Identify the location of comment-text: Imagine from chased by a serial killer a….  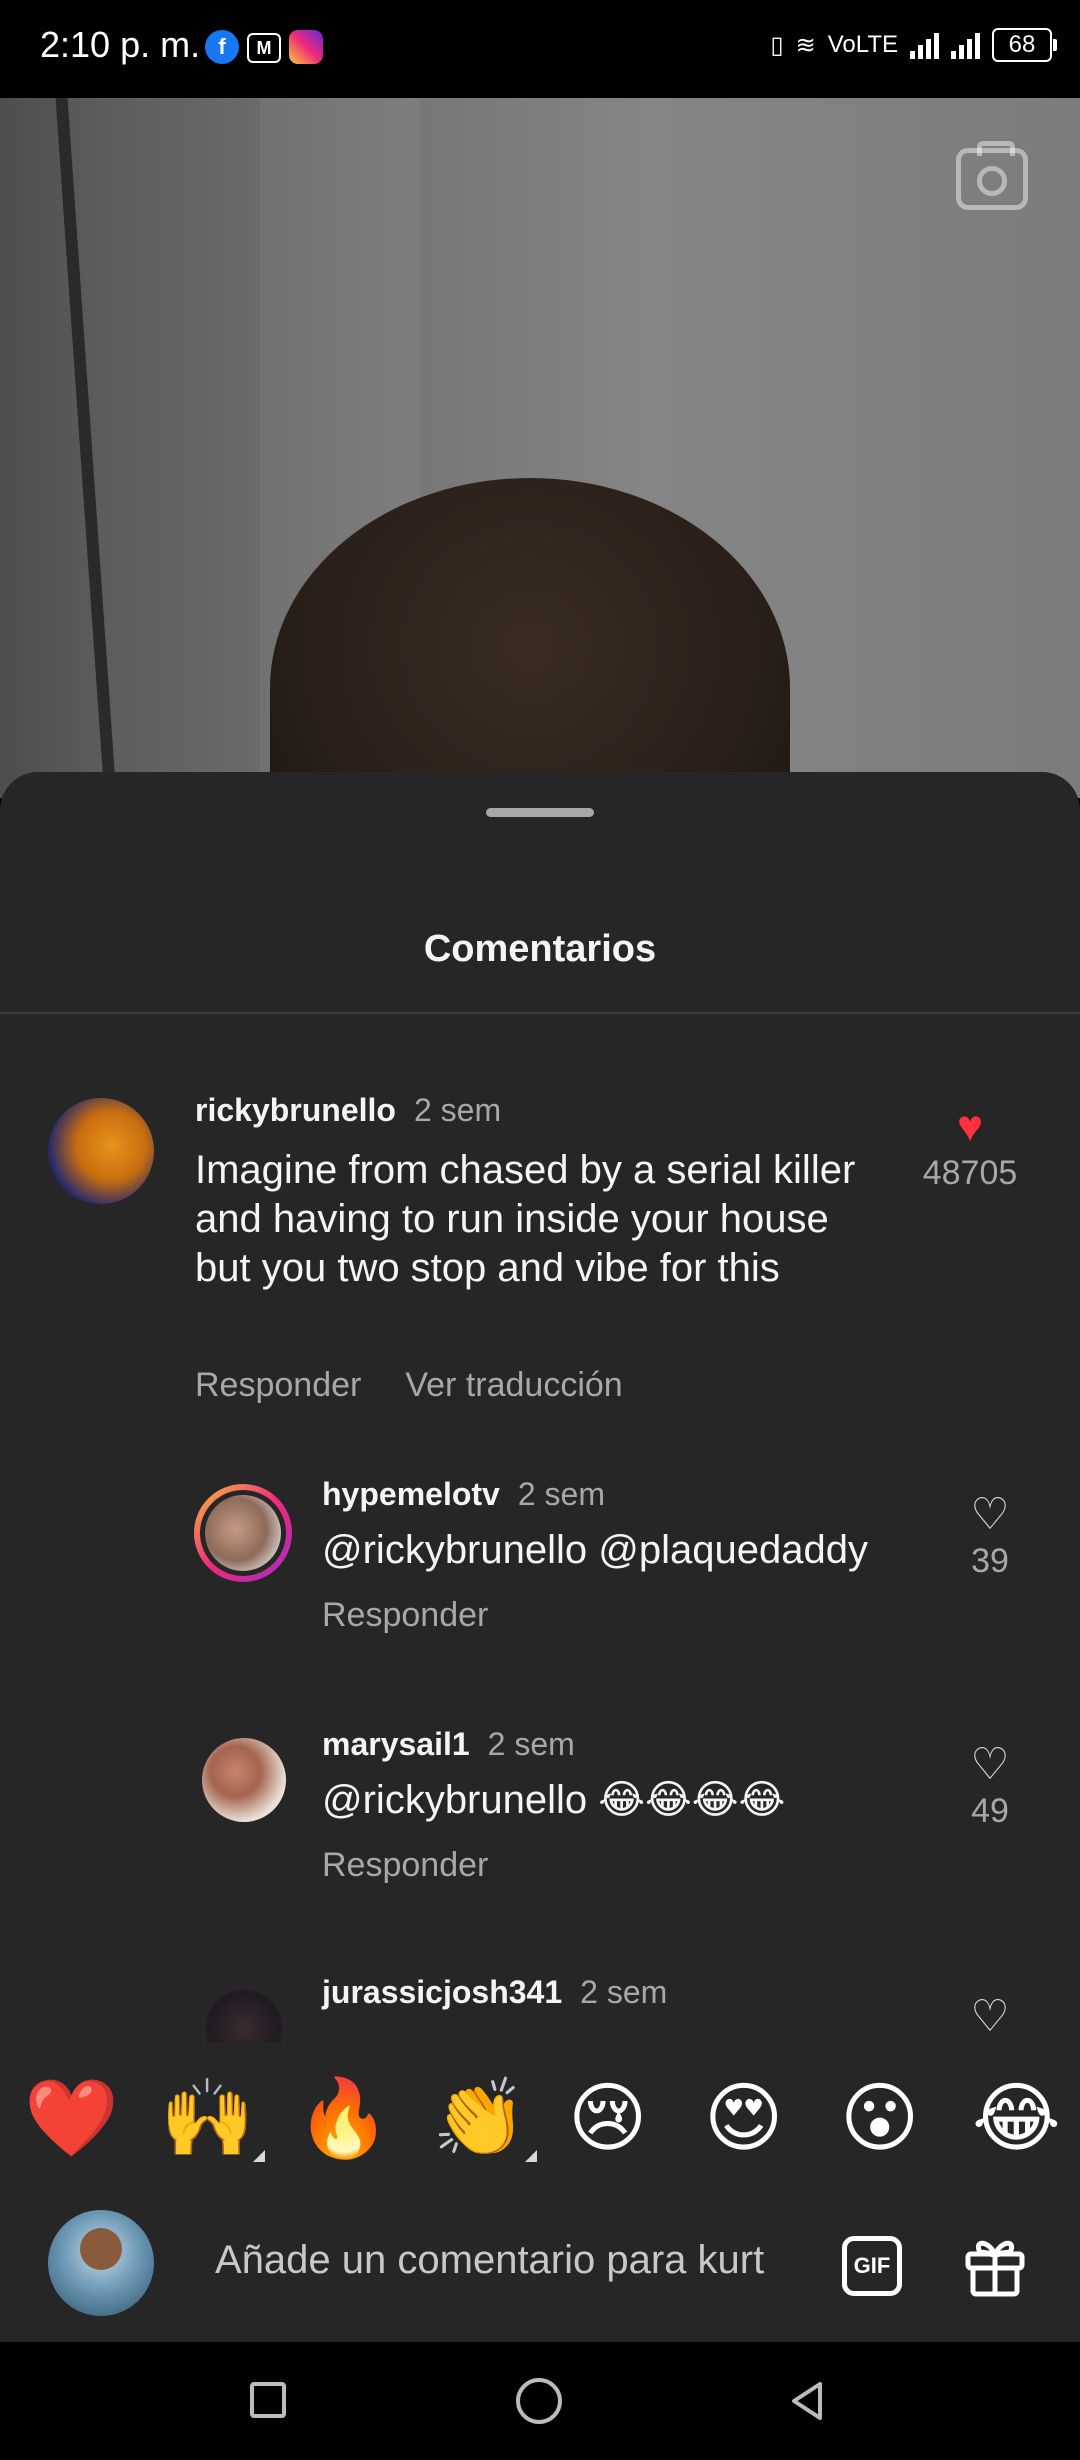
(525, 1219).